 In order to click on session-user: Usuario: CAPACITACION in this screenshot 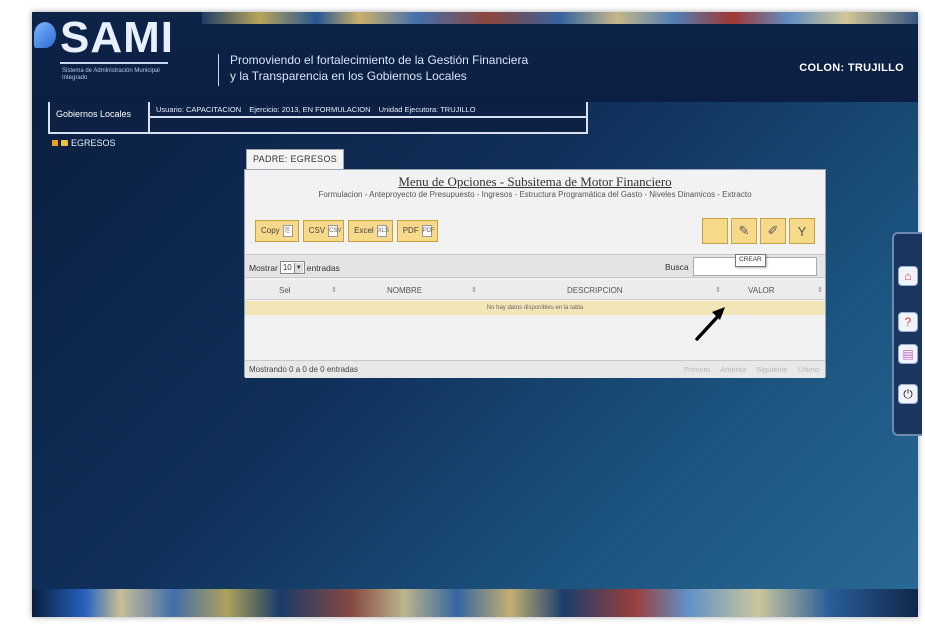, I will do `click(199, 109)`.